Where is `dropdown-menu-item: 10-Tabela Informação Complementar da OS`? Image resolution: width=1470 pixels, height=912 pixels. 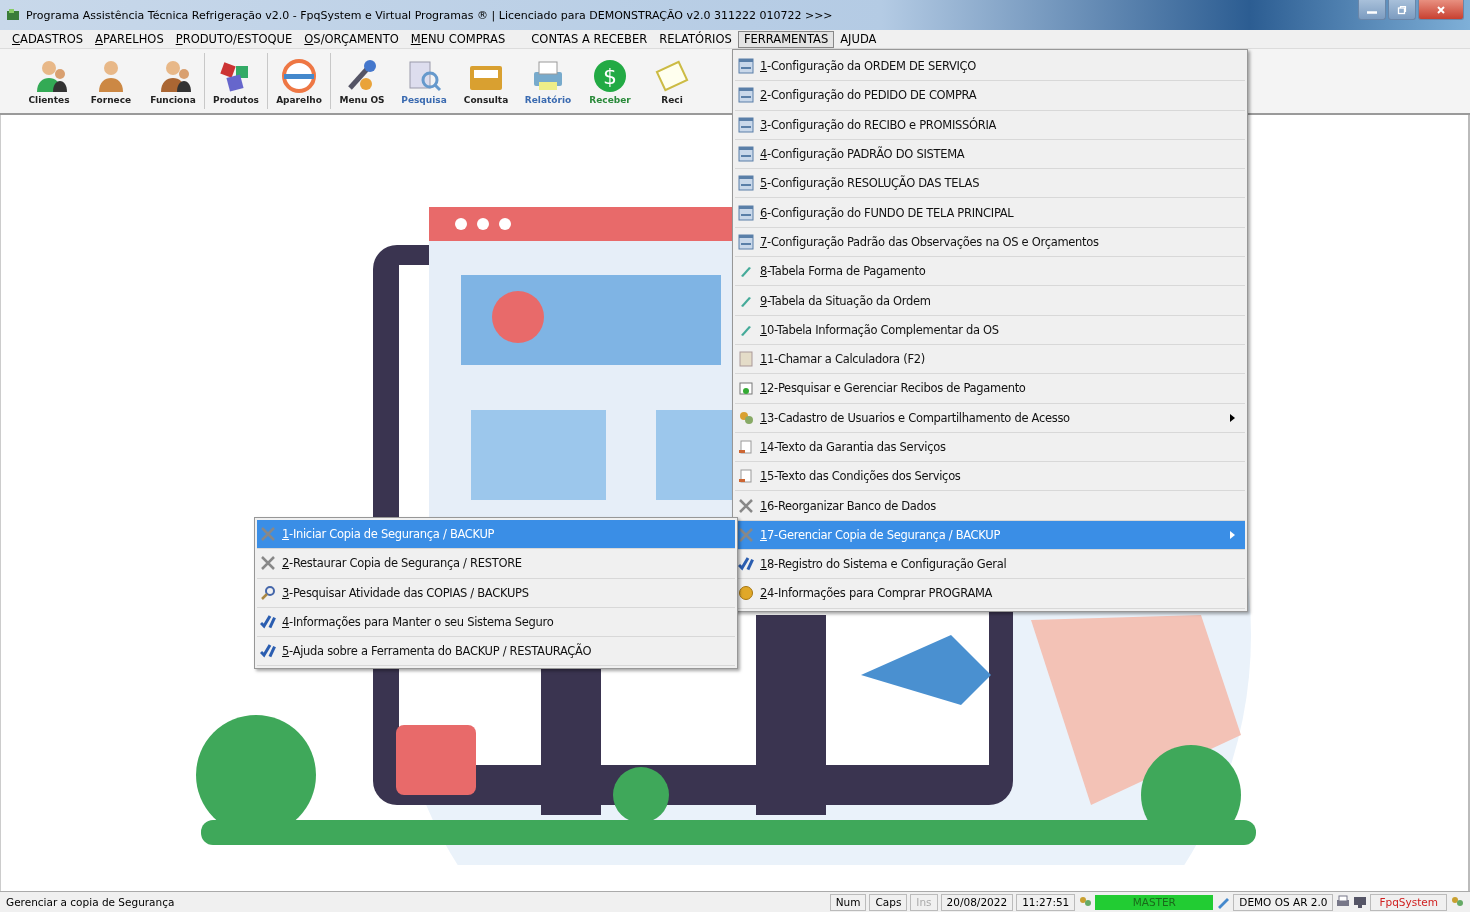 dropdown-menu-item: 10-Tabela Informação Complementar da OS is located at coordinates (990, 330).